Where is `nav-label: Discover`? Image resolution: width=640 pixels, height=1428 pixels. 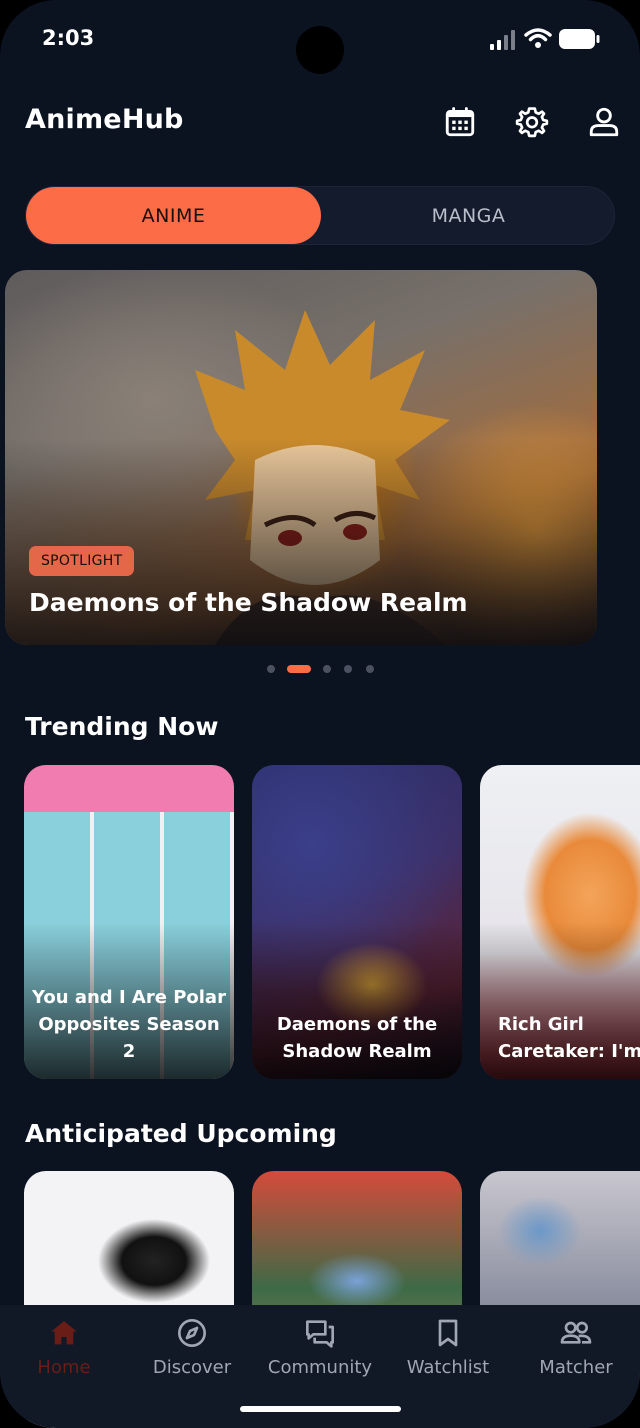 nav-label: Discover is located at coordinates (192, 1367).